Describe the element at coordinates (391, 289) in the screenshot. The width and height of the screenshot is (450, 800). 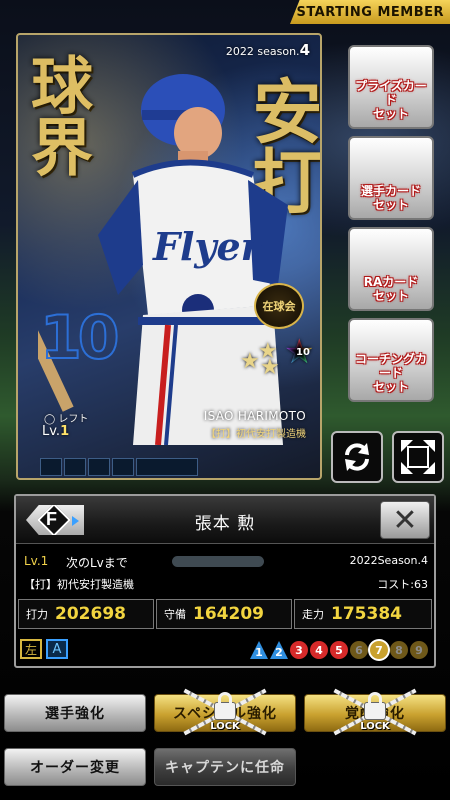
I see `button-label: RAカード セット` at that location.